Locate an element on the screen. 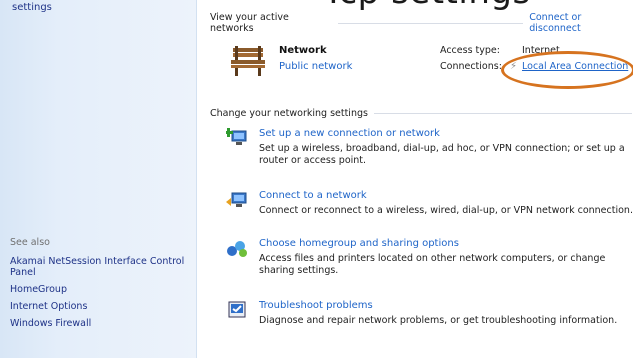  setup-connection-link: Set up a new connection or network is located at coordinates (349, 133).